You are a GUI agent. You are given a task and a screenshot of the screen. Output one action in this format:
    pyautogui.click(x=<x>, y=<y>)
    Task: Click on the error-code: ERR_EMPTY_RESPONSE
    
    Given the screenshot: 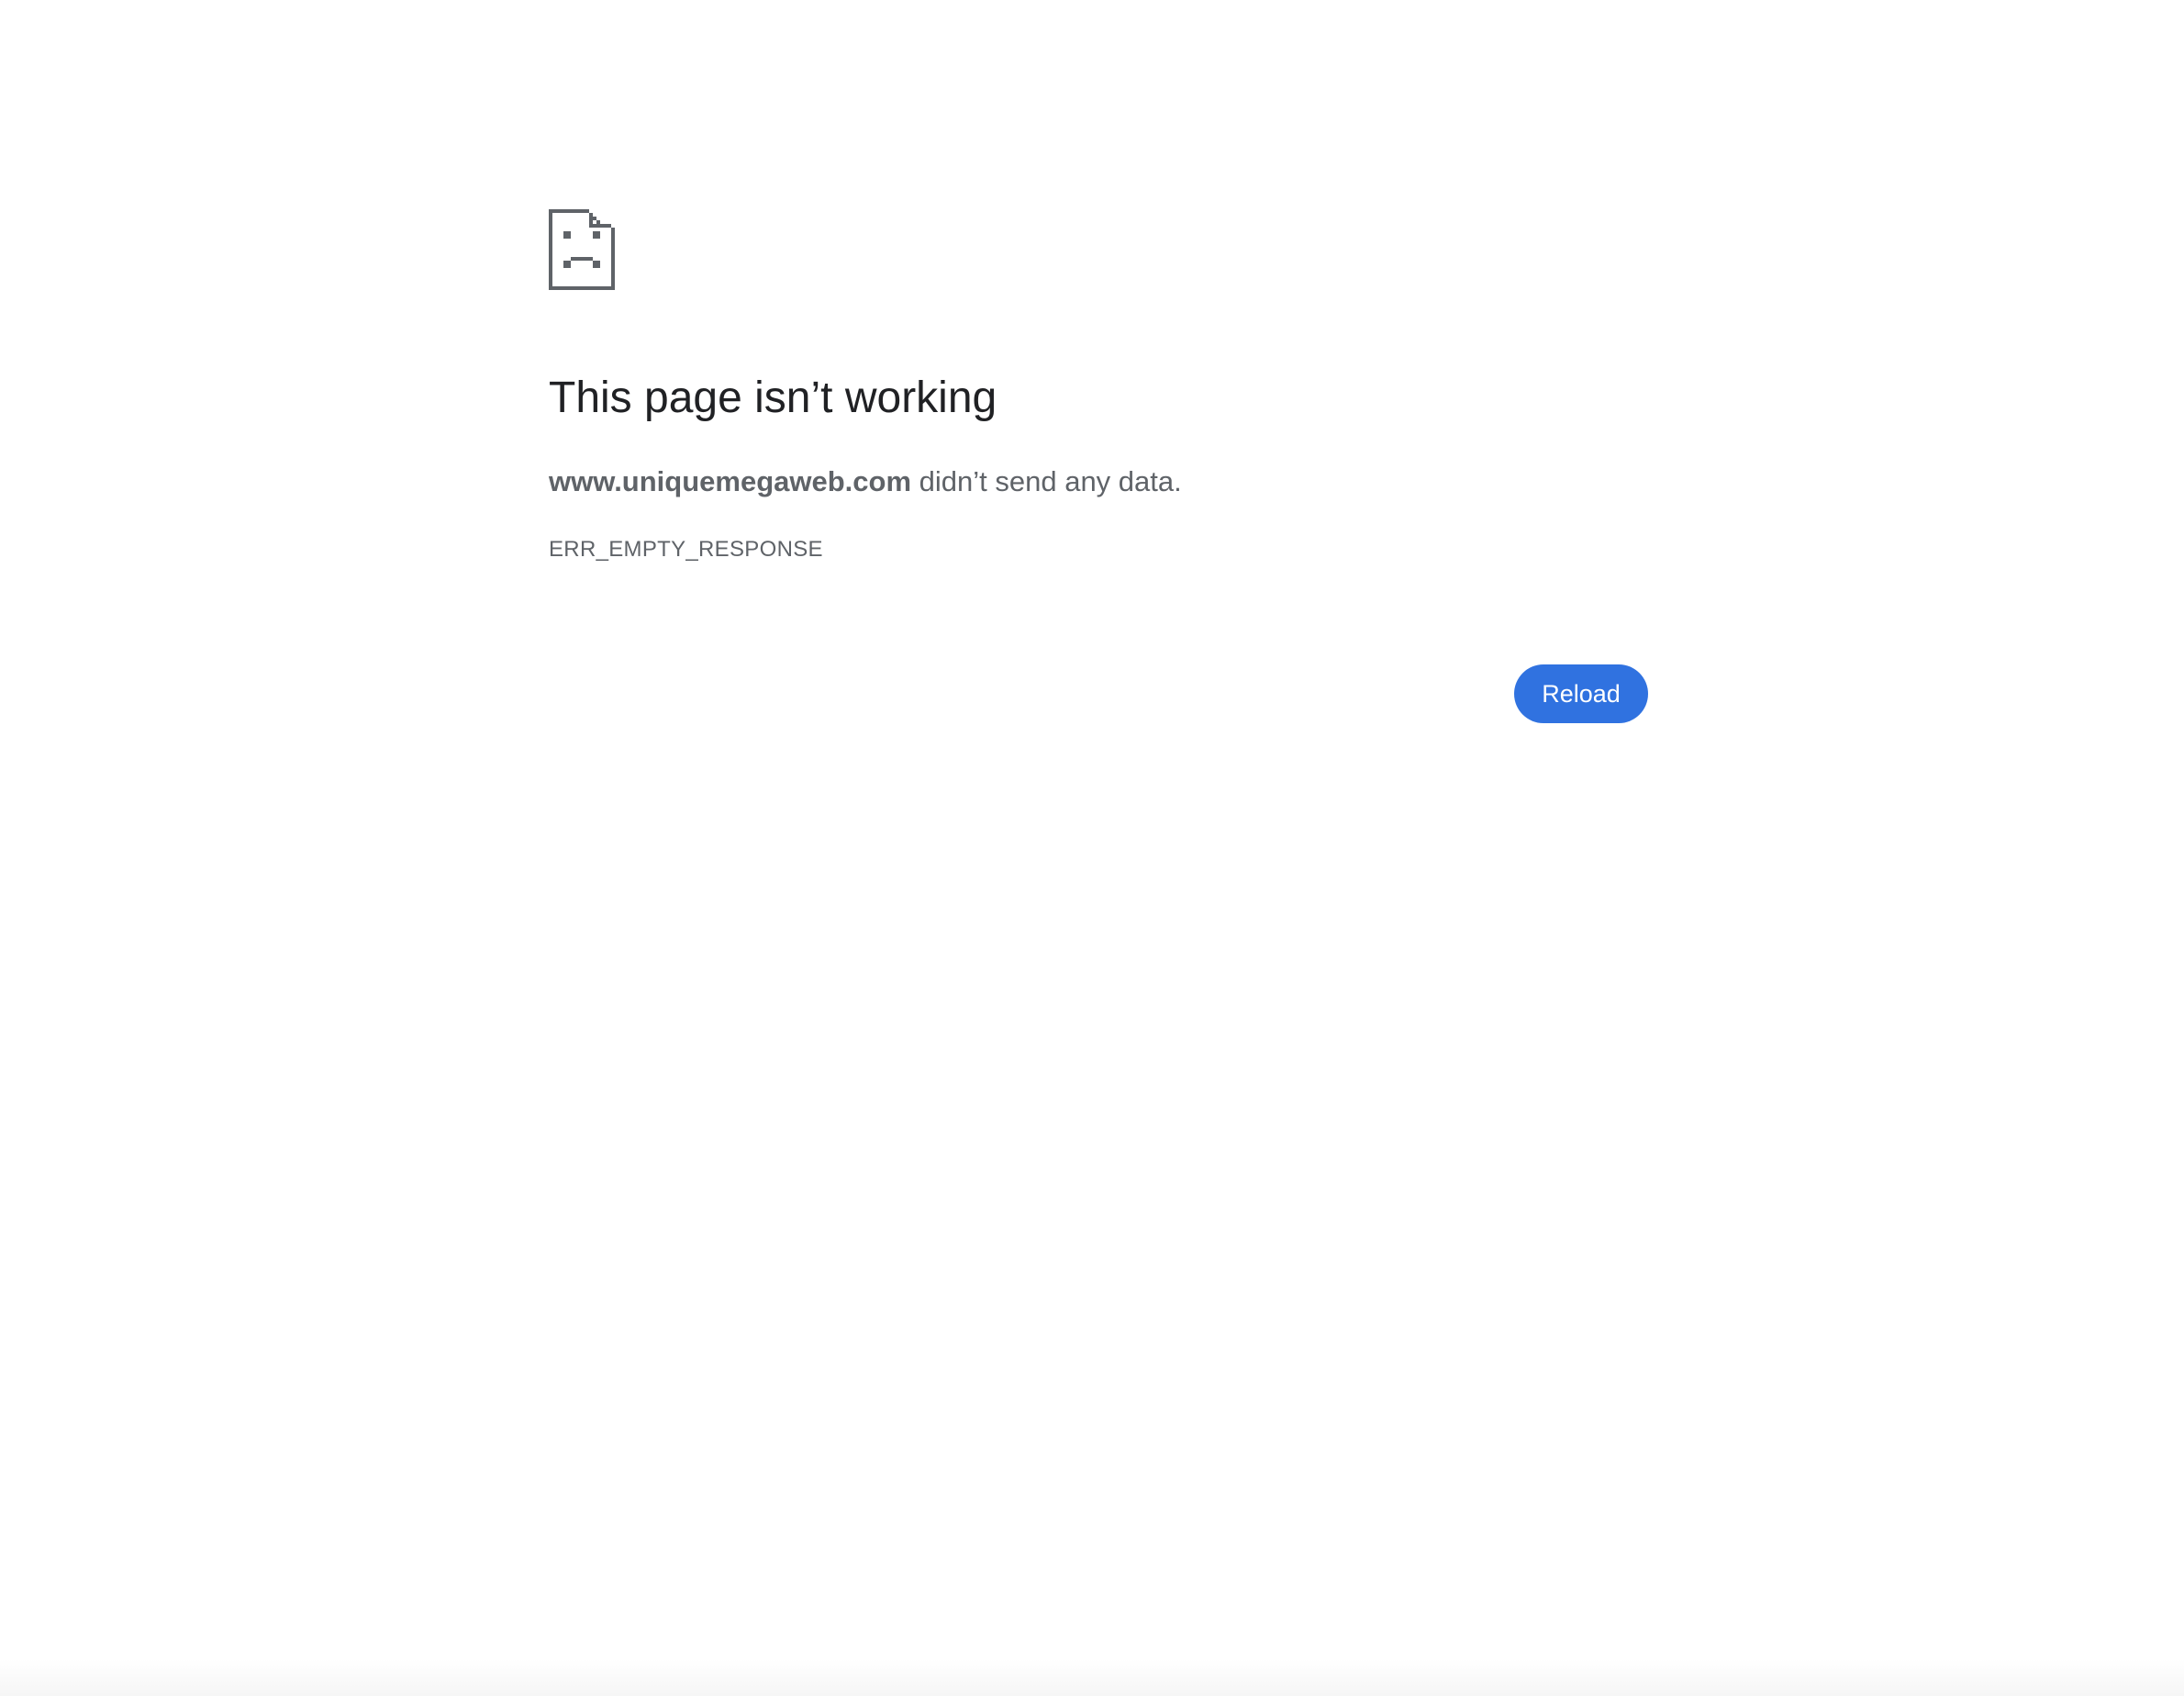 What is the action you would take?
    pyautogui.click(x=686, y=549)
    